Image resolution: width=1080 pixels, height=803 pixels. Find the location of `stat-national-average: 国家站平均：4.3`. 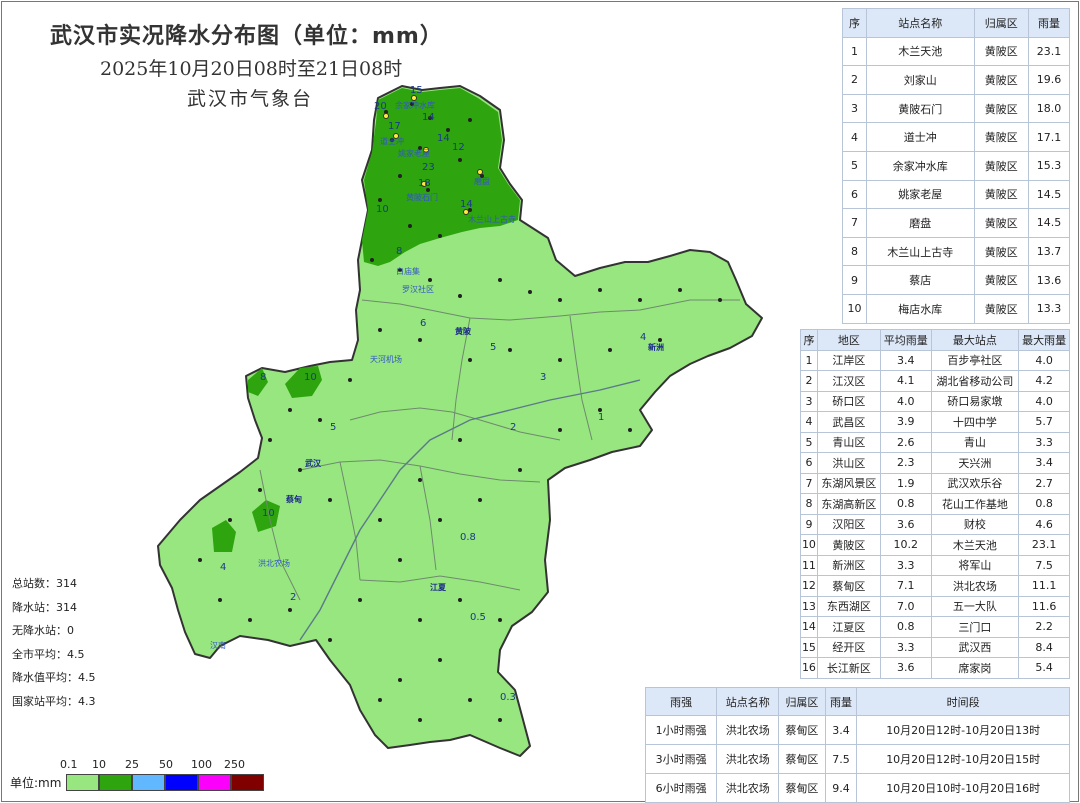

stat-national-average: 国家站平均：4.3 is located at coordinates (54, 701).